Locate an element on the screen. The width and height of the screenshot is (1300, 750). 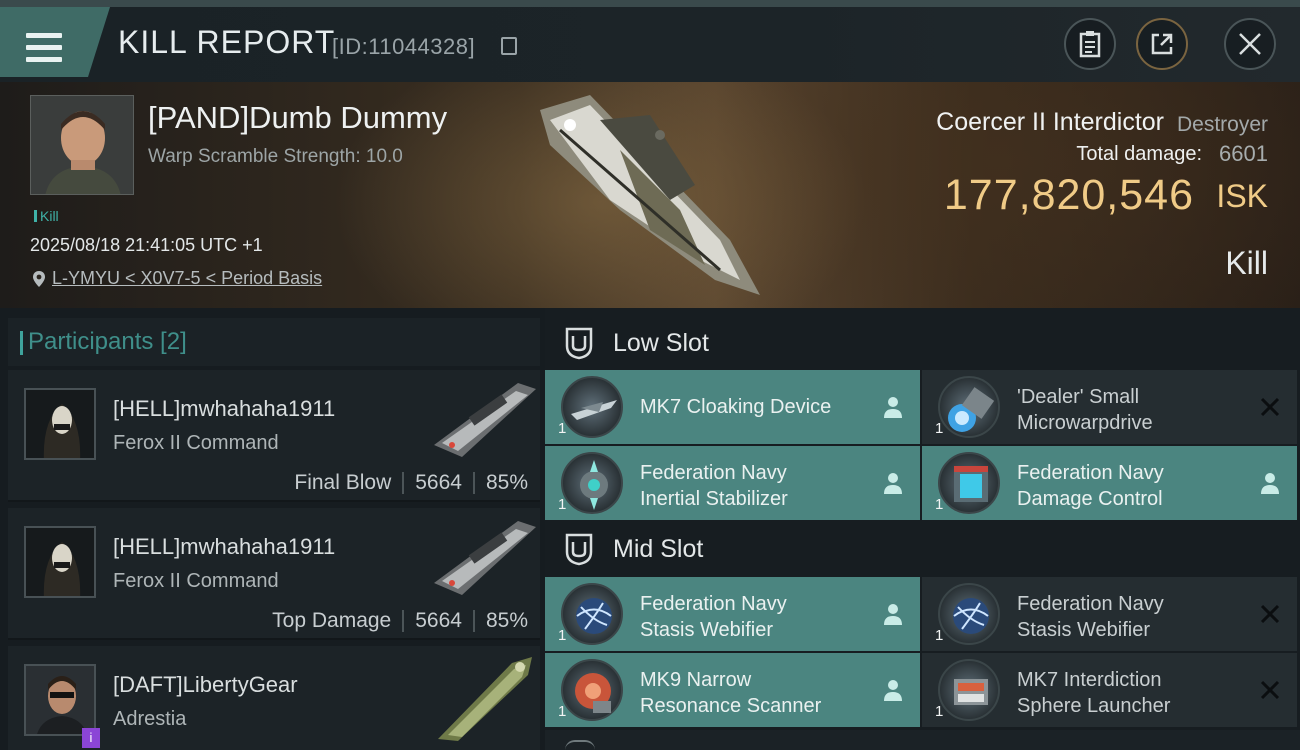
isk-value: 177,820,546 is located at coordinates (1068, 195).